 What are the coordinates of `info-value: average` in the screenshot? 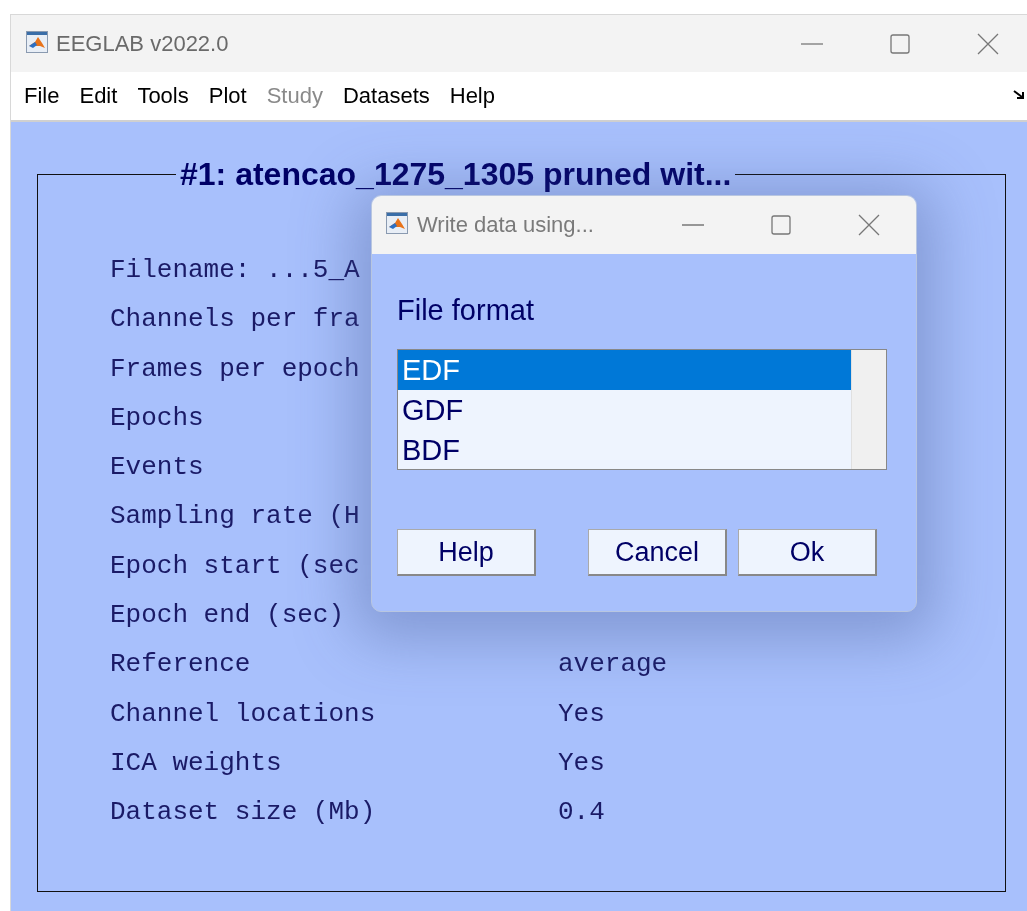 It's located at (613, 665).